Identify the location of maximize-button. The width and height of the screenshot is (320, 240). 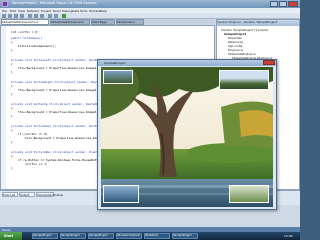
(283, 4).